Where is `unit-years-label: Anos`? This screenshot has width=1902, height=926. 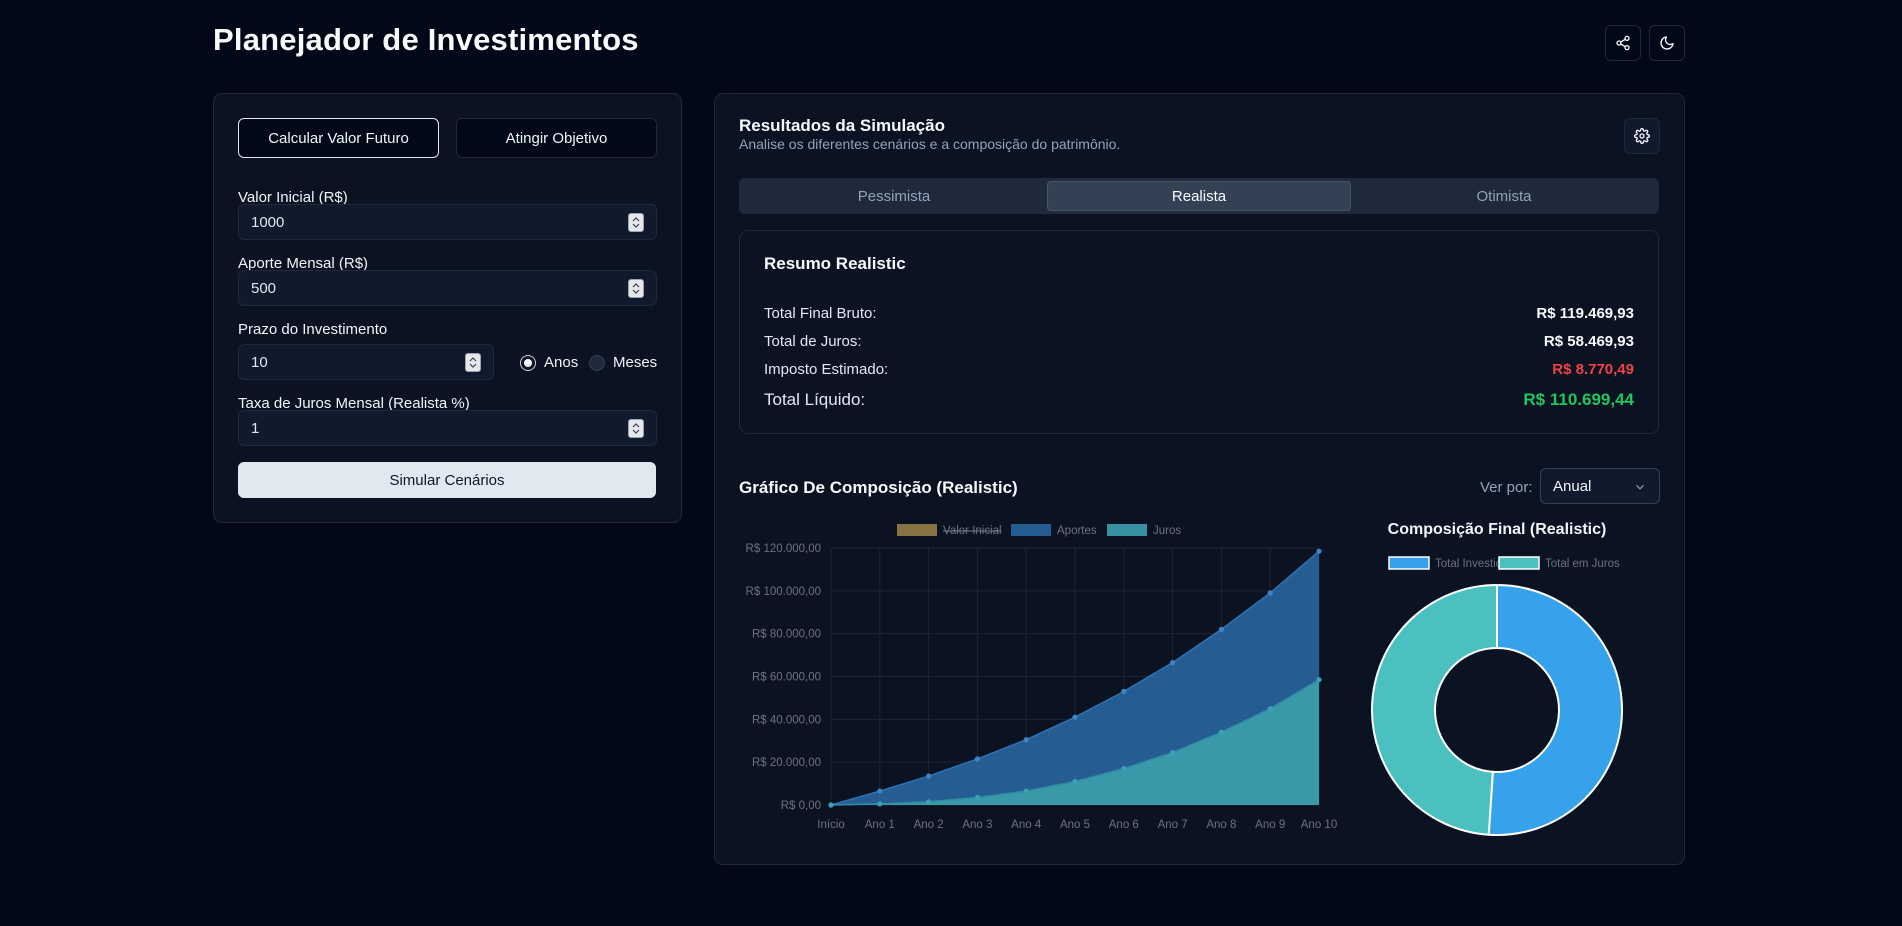
unit-years-label: Anos is located at coordinates (561, 362).